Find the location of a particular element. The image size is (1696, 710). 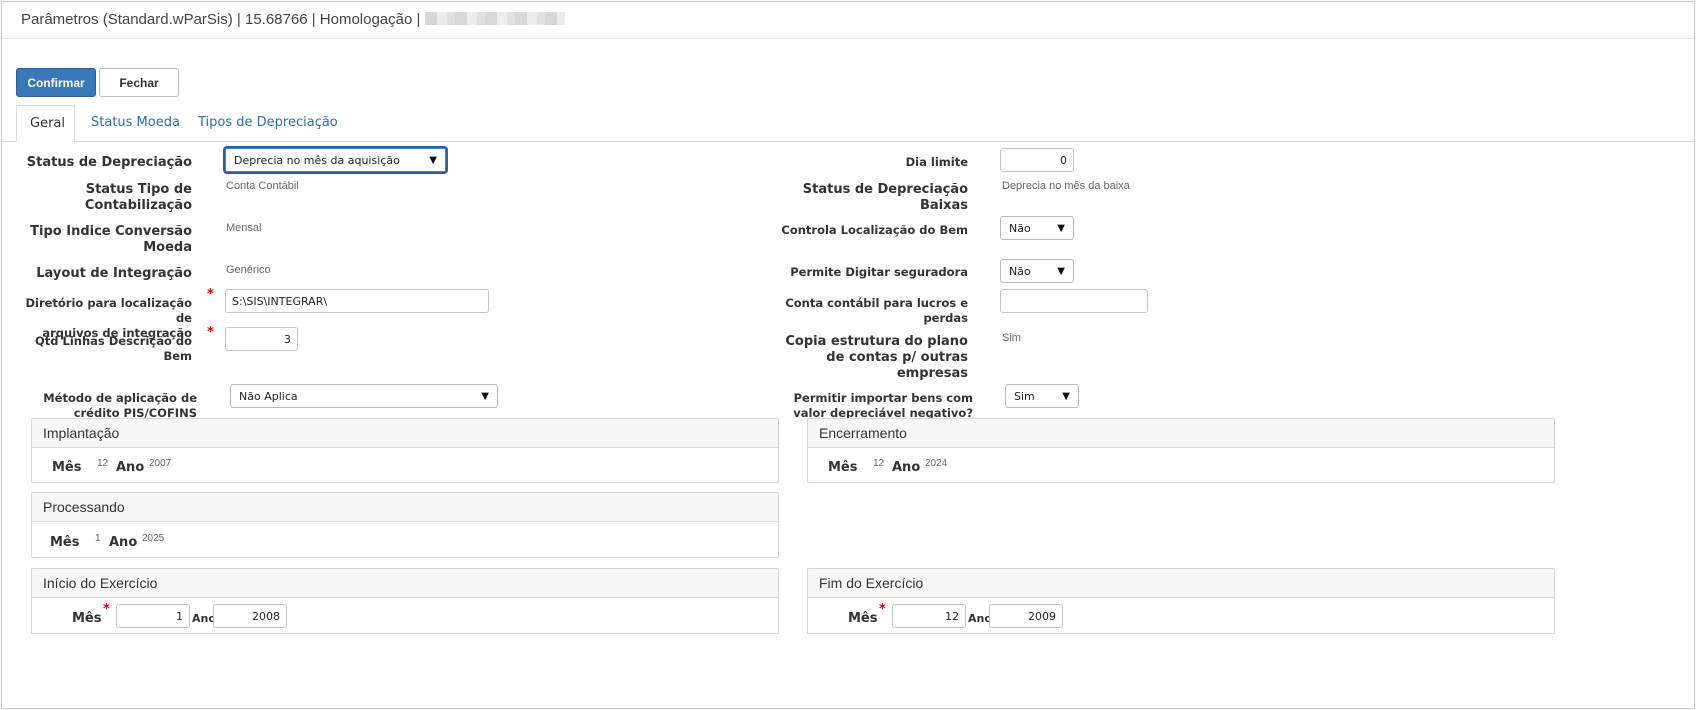

controla-localizacao-label: Controla Localização do Bem is located at coordinates (874, 230).